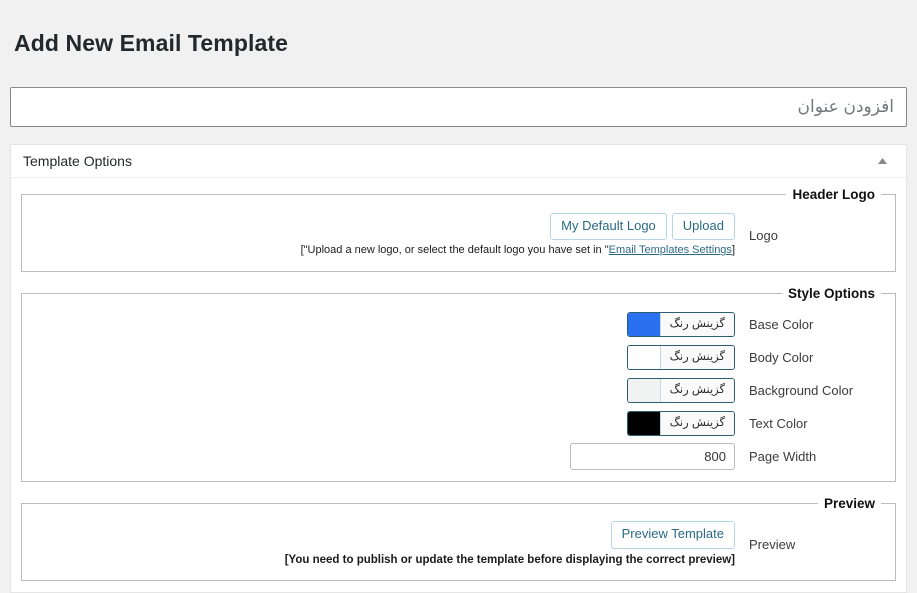 This screenshot has width=917, height=593. I want to click on logo-hint-suffix: ], so click(733, 250).